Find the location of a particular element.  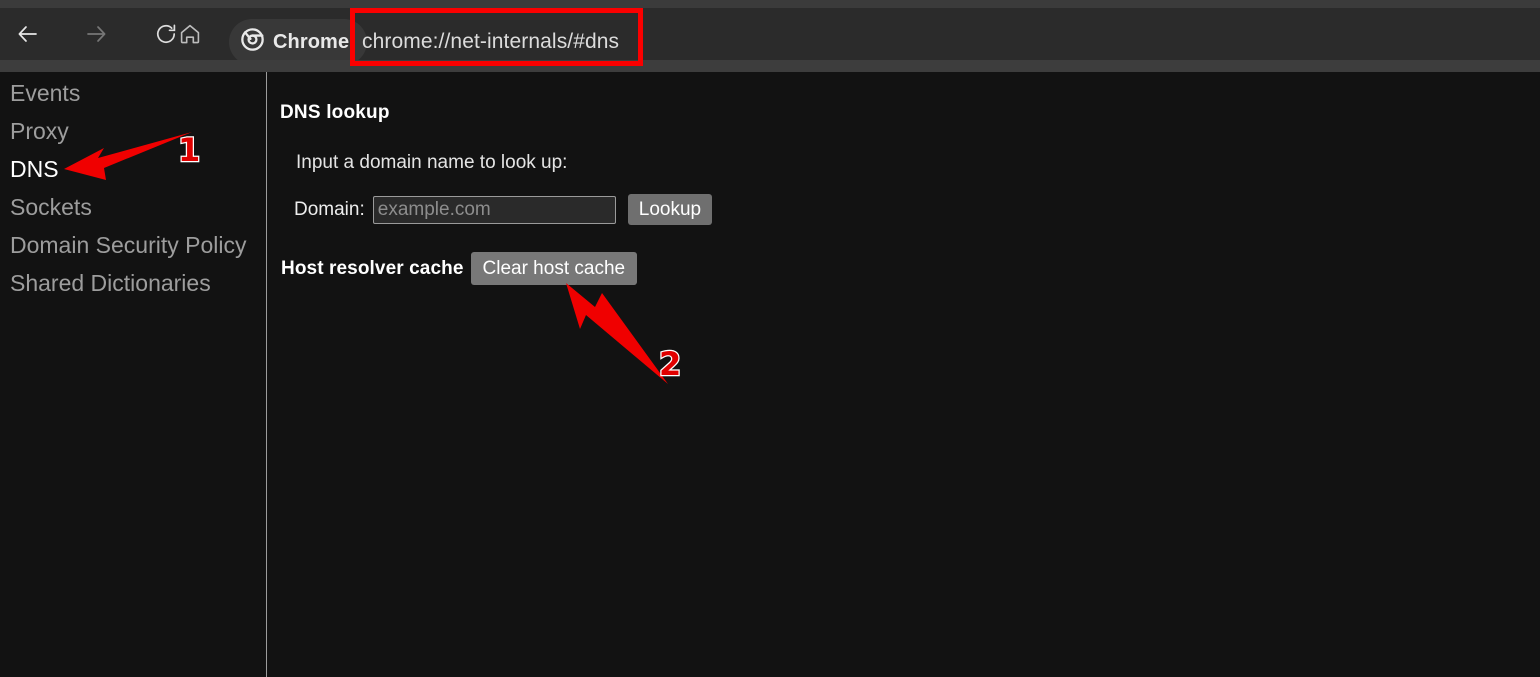

sidebar-item-events: Events is located at coordinates (45, 93).